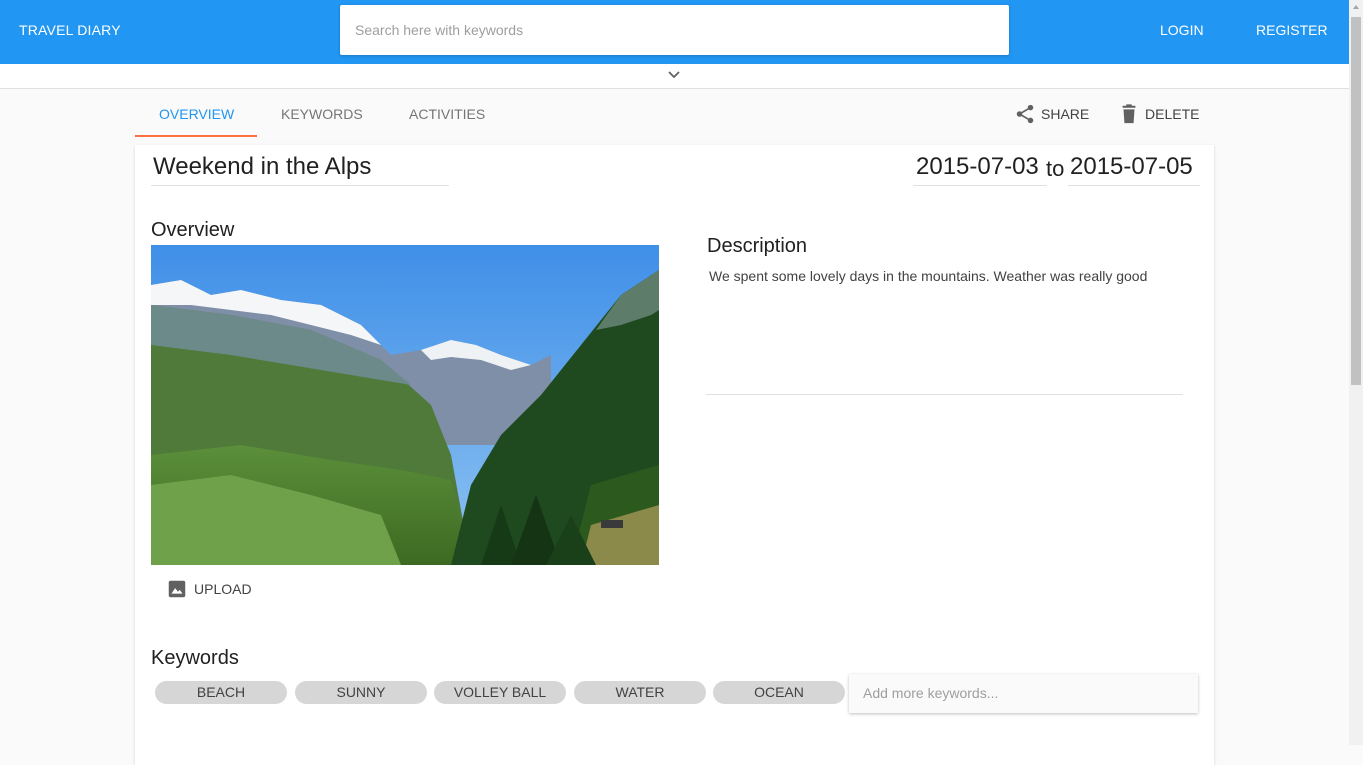 This screenshot has height=765, width=1363. I want to click on upload-button: UPLOAD, so click(209, 589).